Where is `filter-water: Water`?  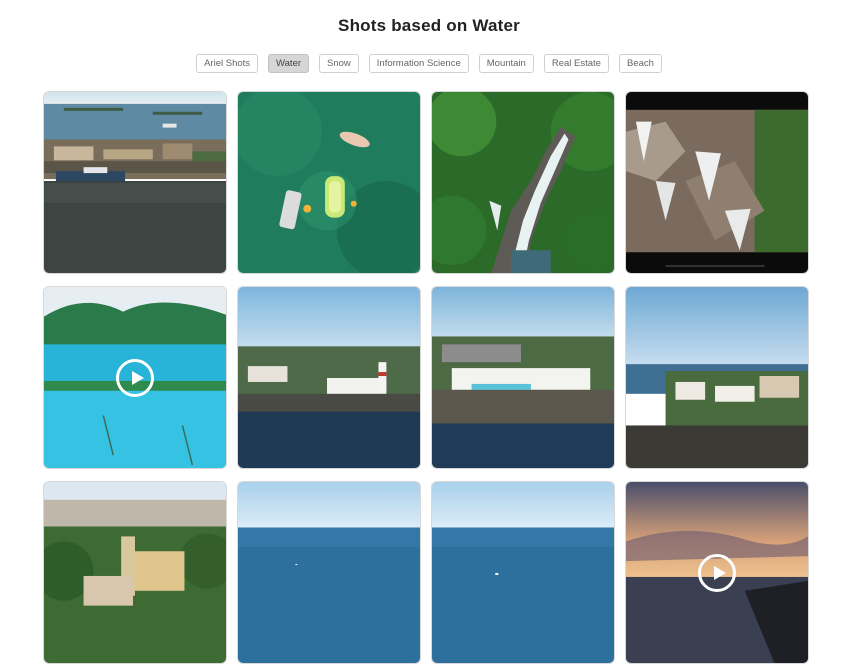 filter-water: Water is located at coordinates (289, 63).